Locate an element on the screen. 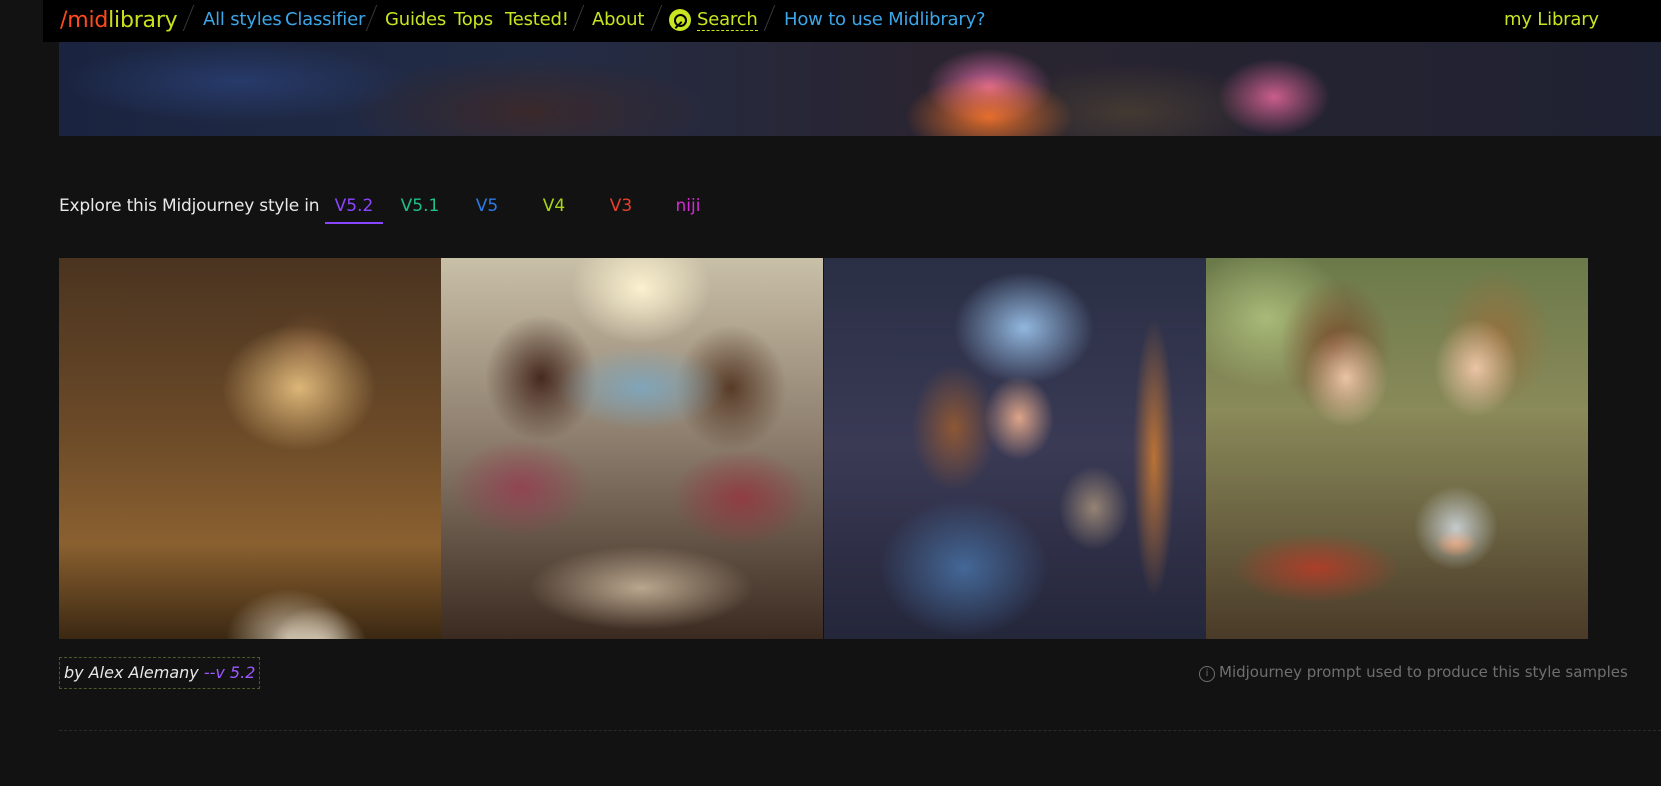 The height and width of the screenshot is (786, 1661). nav-tops: Tops is located at coordinates (473, 20).